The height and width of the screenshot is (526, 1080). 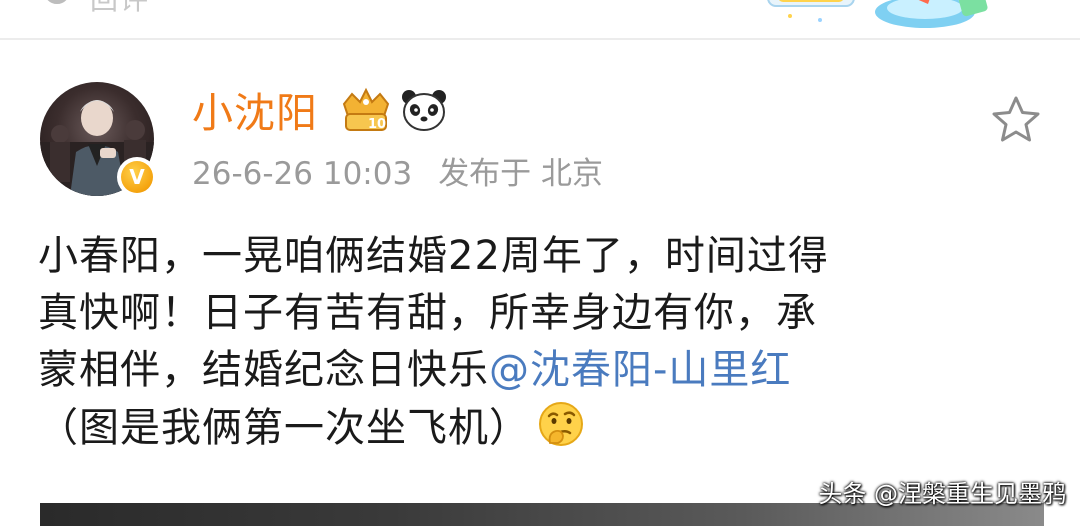 I want to click on promo-banner-icon, so click(x=880, y=20).